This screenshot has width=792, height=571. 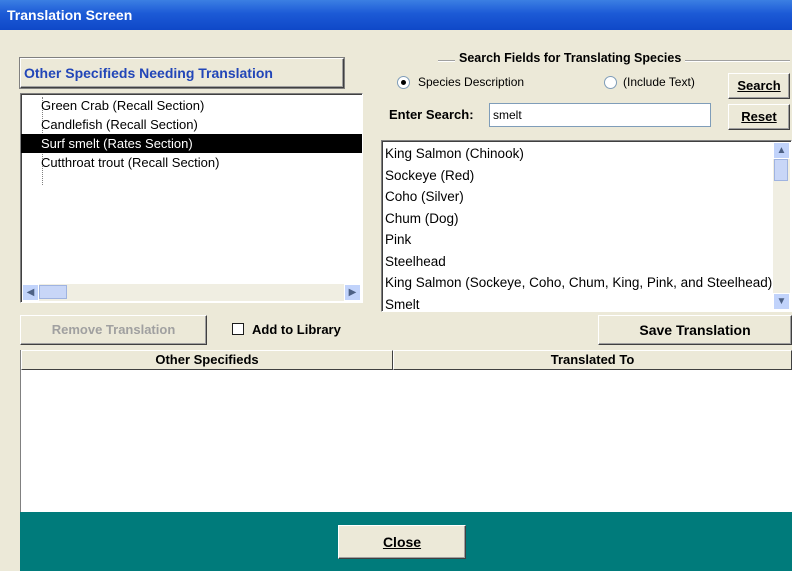 I want to click on list-item: Steelhead, so click(x=577, y=262).